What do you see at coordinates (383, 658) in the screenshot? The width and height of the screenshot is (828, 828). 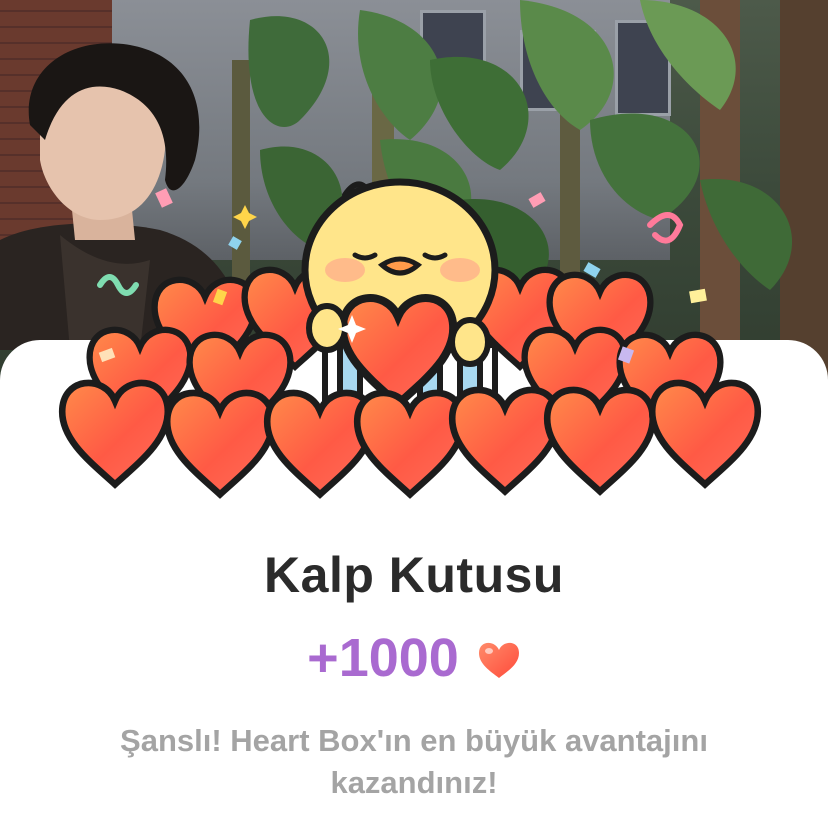 I see `reward-amount: +1000` at bounding box center [383, 658].